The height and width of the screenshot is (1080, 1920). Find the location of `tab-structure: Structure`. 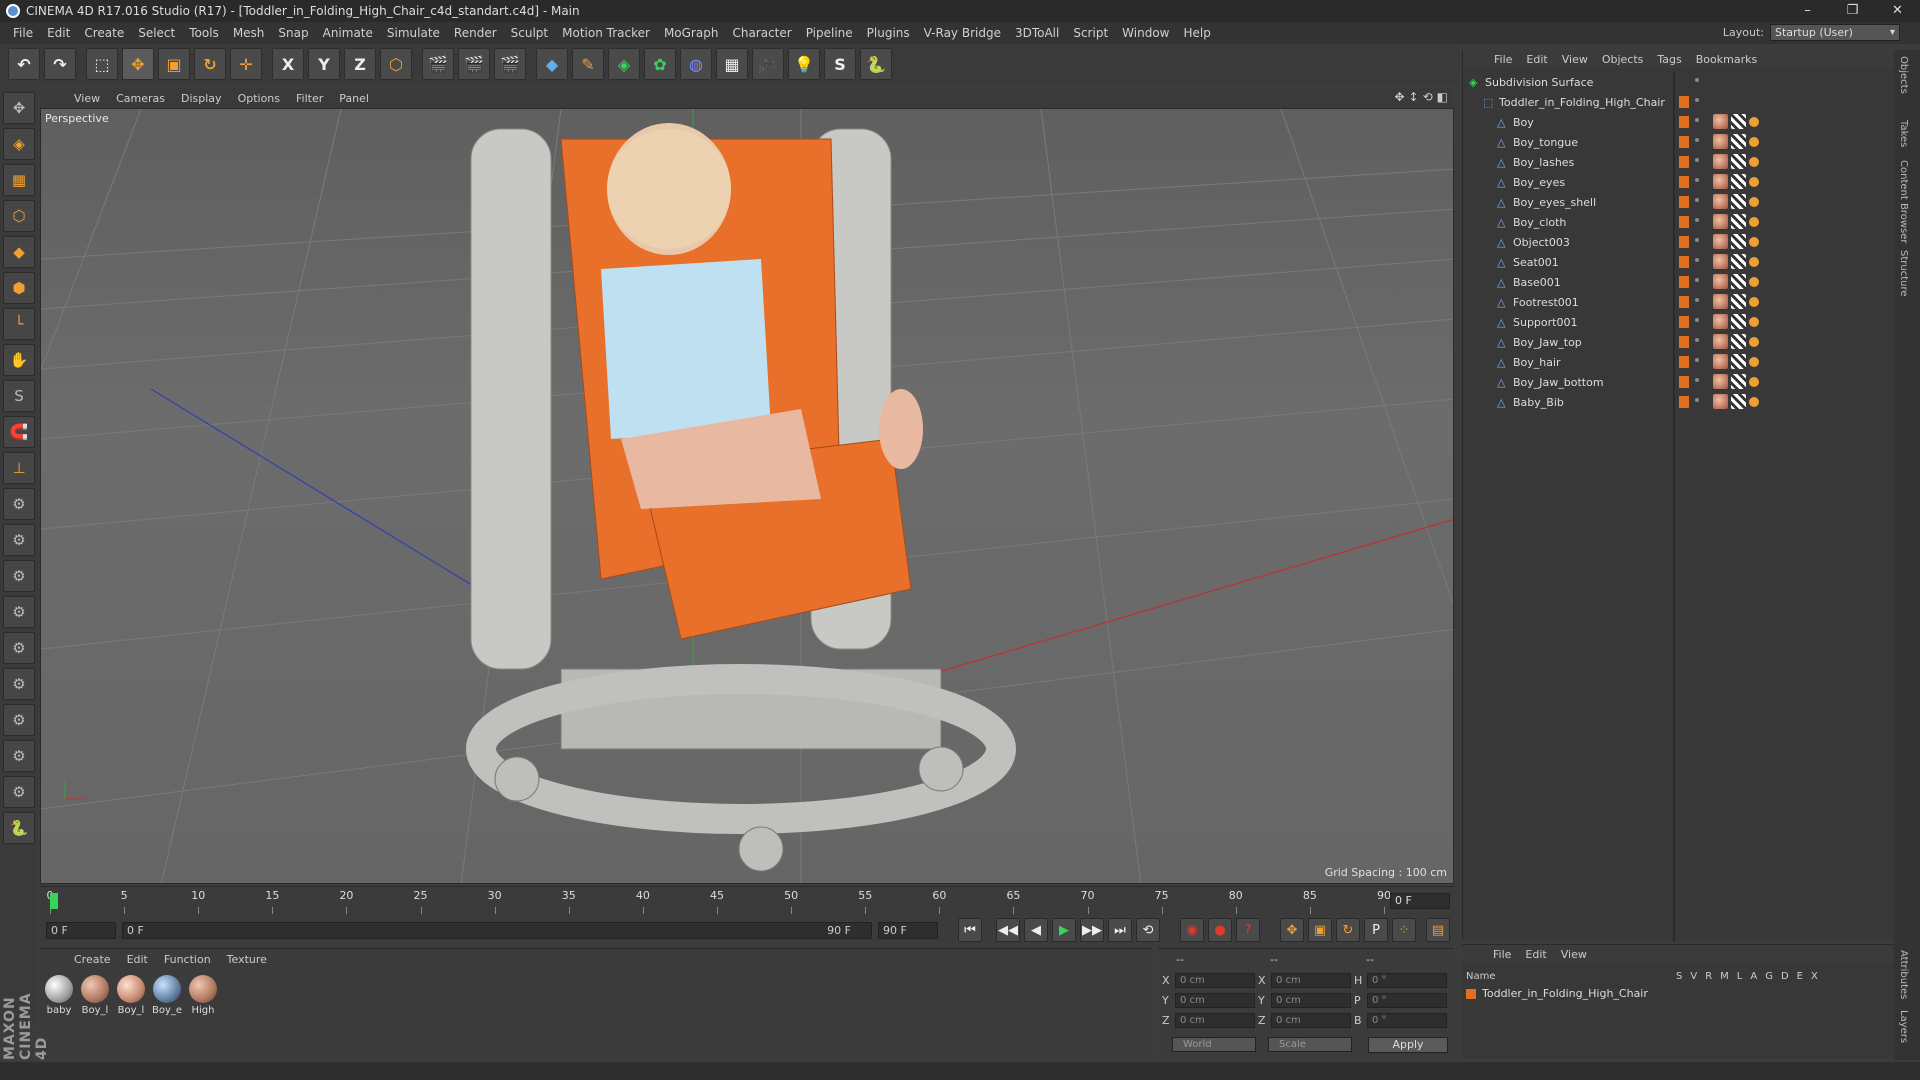

tab-structure: Structure is located at coordinates (1903, 273).